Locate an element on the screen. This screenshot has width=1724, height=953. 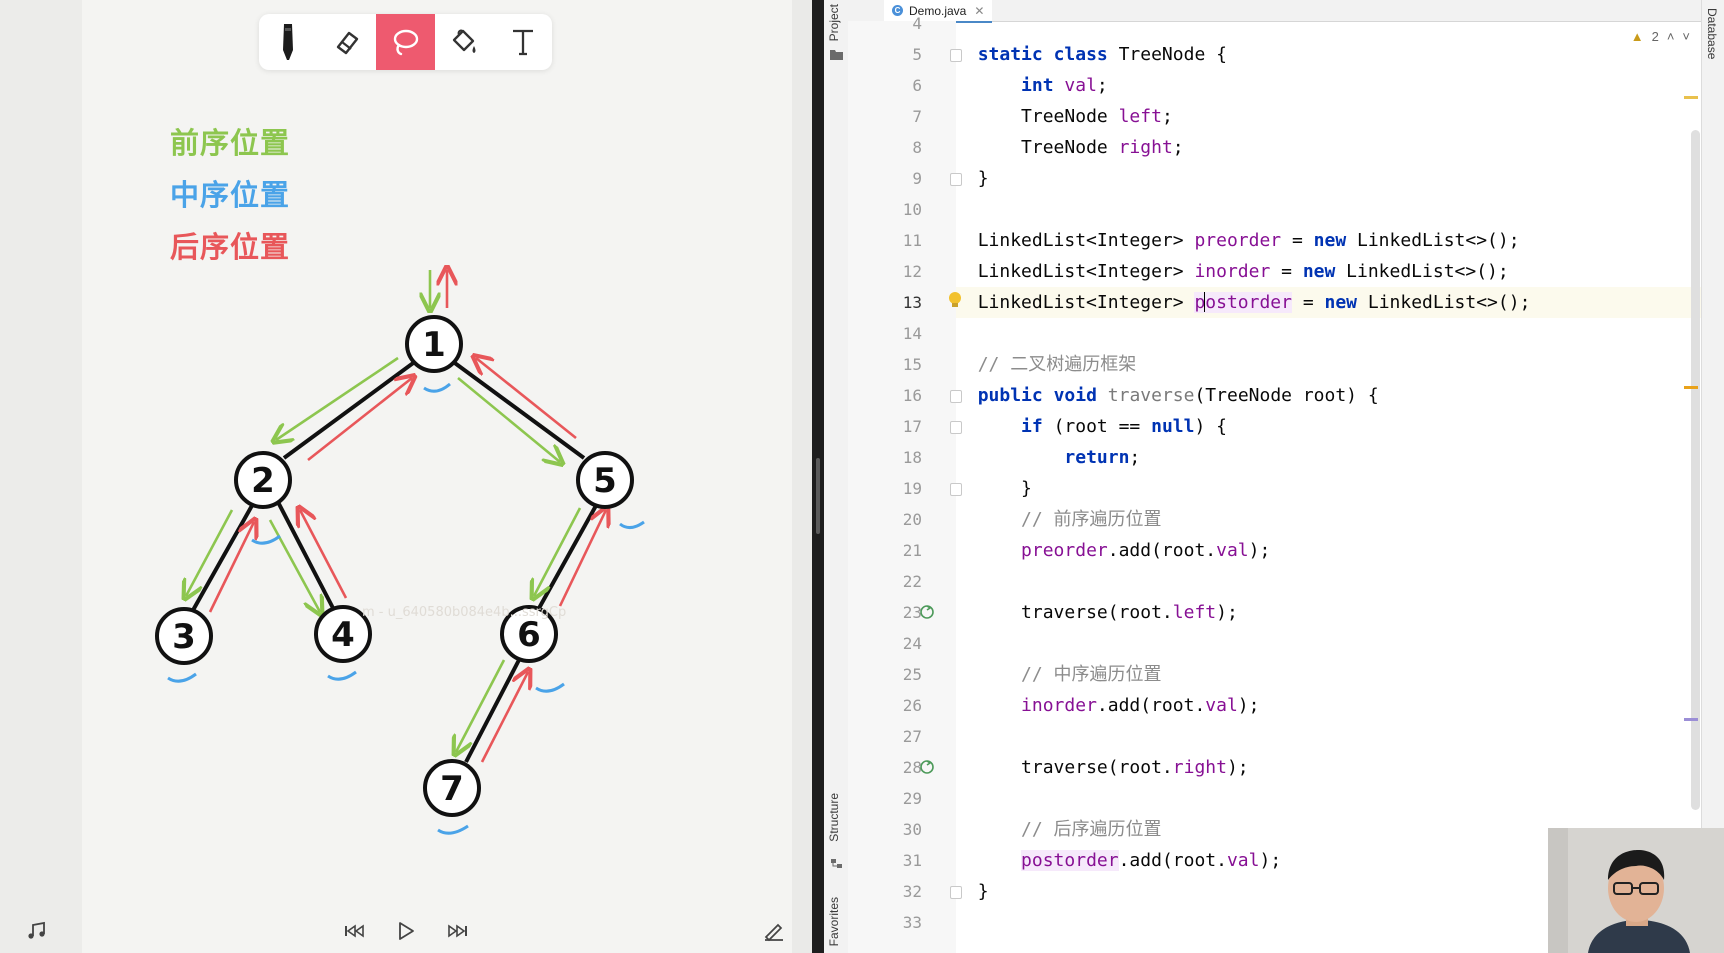
code-line: // 中序遍历位置 is located at coordinates (1329, 674).